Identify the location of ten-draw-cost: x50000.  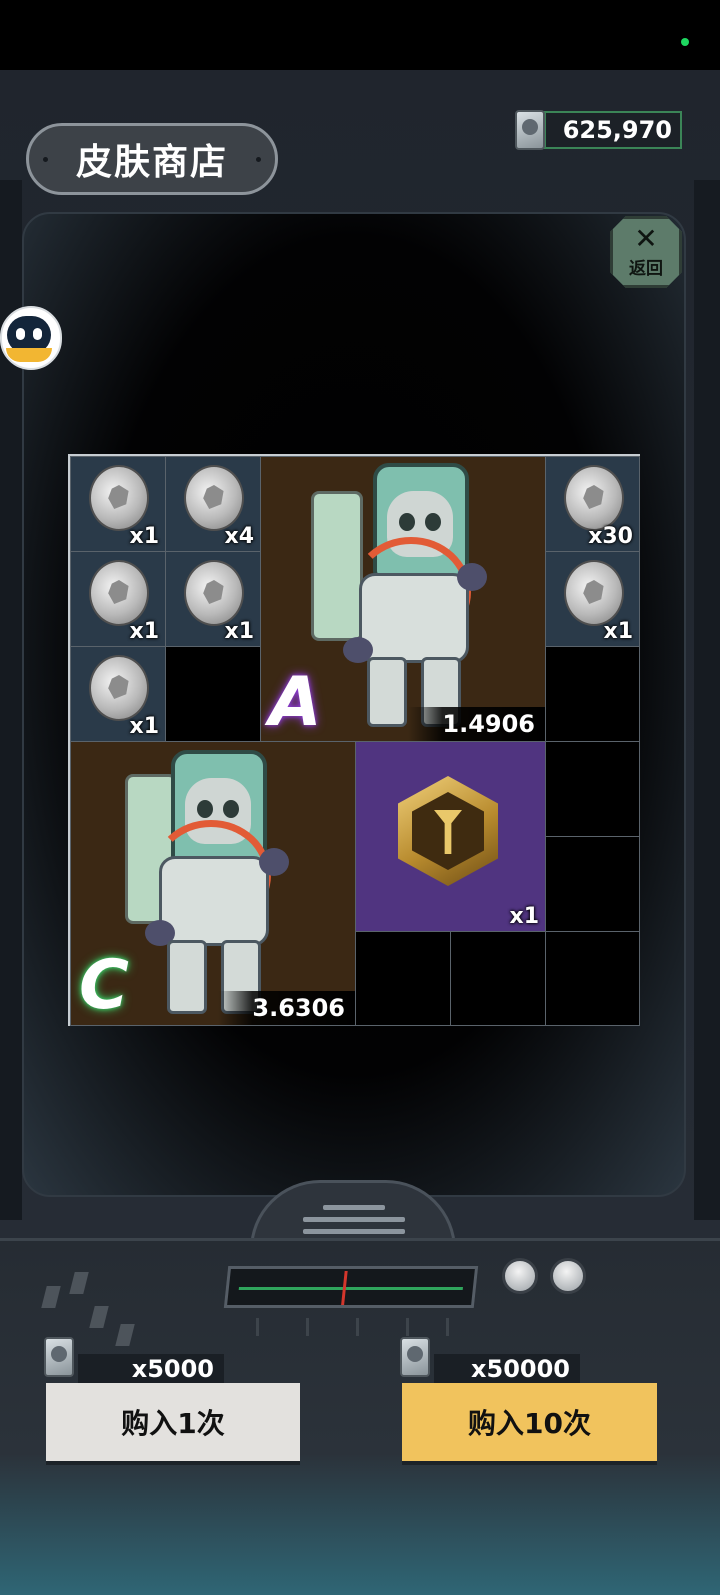
(507, 1369).